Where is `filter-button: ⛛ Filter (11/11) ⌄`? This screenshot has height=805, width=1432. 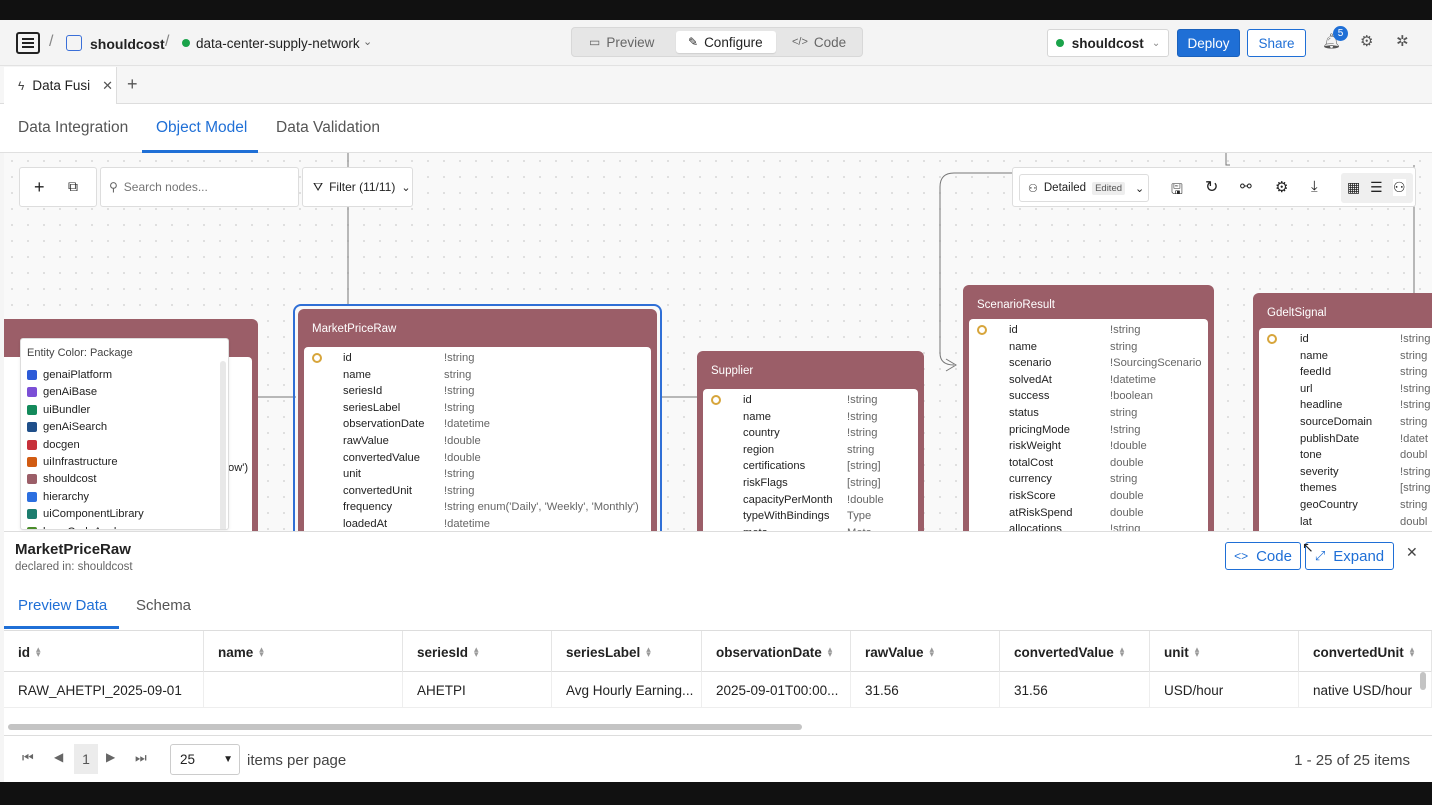
filter-button: ⛛ Filter (11/11) ⌄ is located at coordinates (357, 187).